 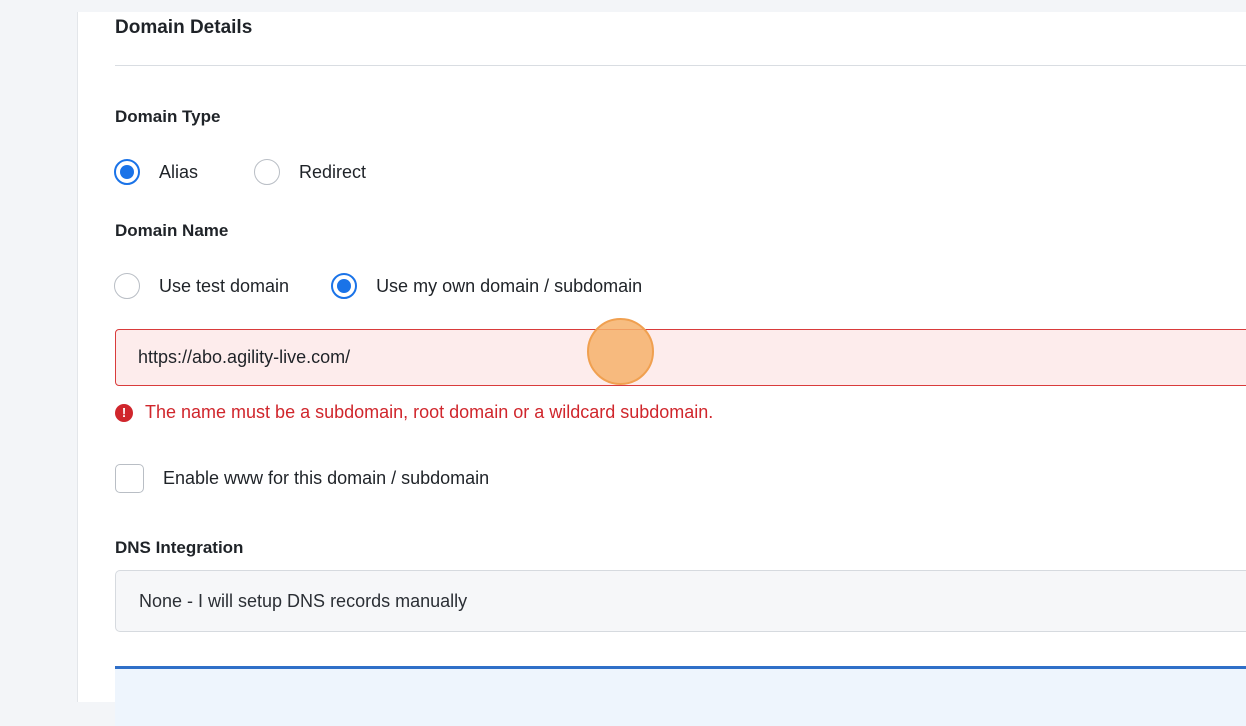 I want to click on alias-radio-label: Alias, so click(x=179, y=171).